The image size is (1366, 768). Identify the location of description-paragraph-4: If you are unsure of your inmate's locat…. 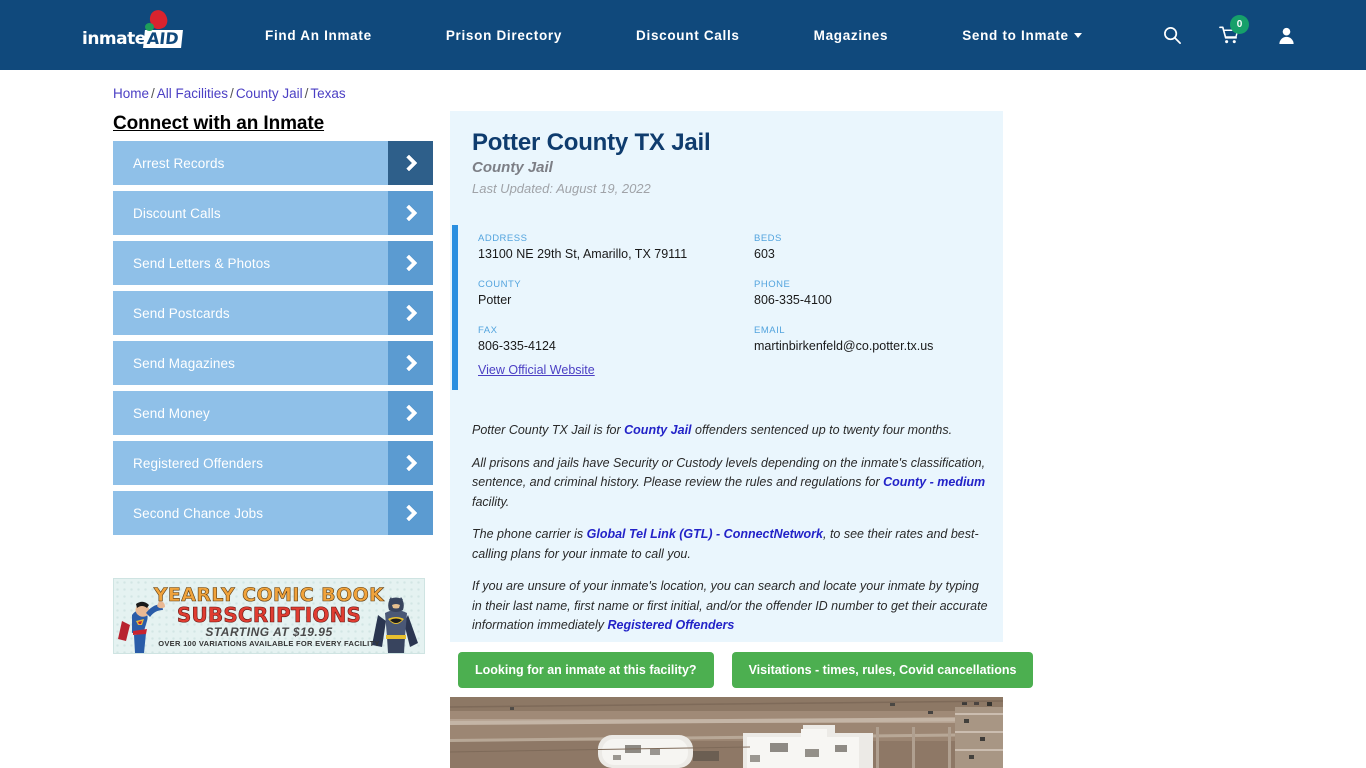
(732, 606).